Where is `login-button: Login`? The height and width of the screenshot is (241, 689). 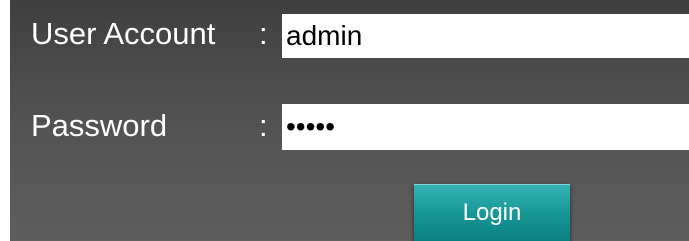 login-button: Login is located at coordinates (492, 212).